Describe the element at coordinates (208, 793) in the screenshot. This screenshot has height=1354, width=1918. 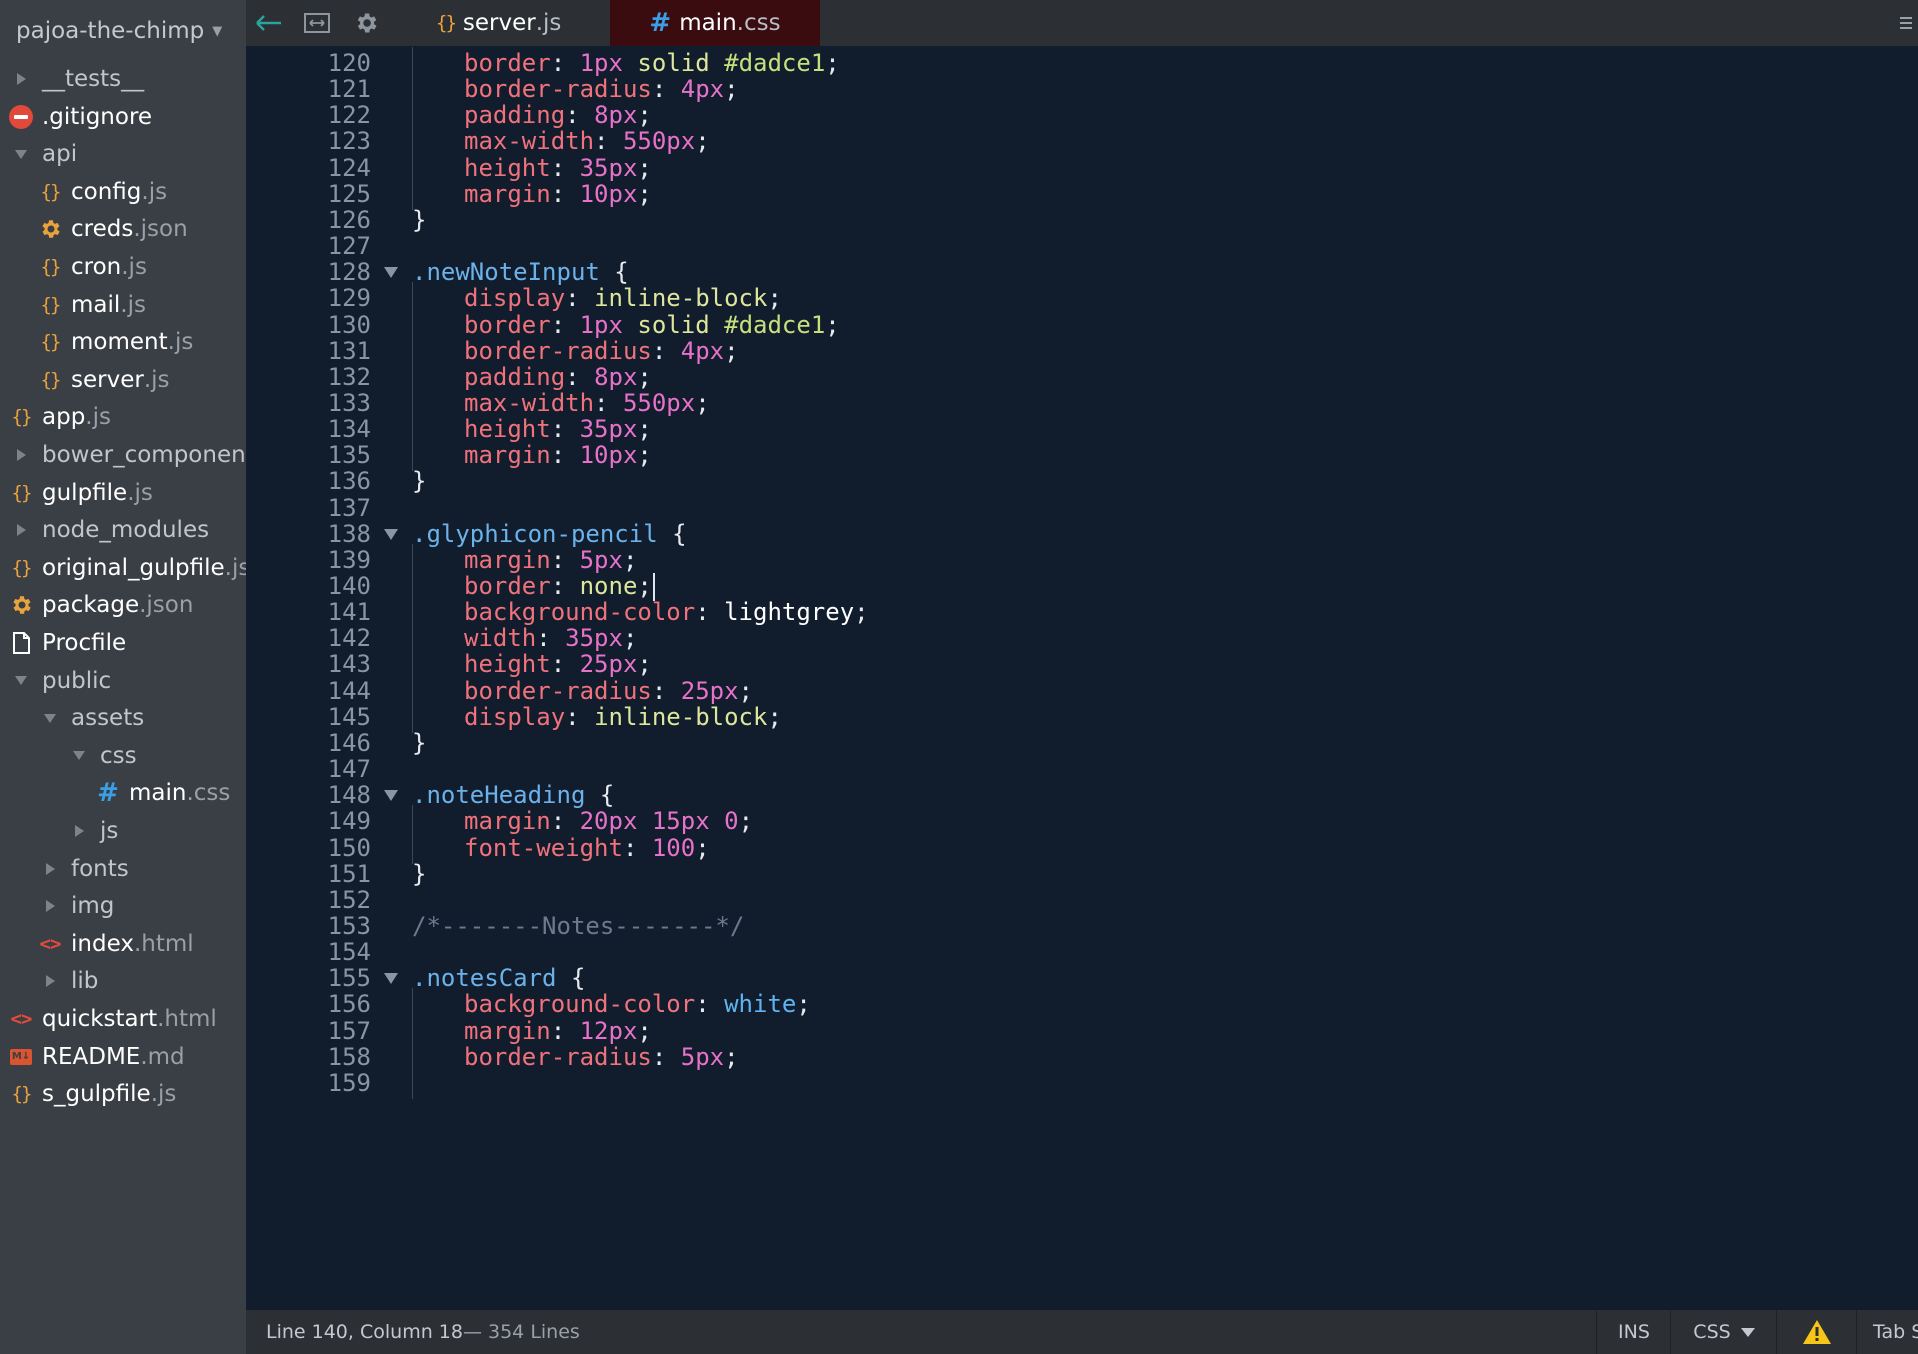
I see `tree-item-ext: .css` at that location.